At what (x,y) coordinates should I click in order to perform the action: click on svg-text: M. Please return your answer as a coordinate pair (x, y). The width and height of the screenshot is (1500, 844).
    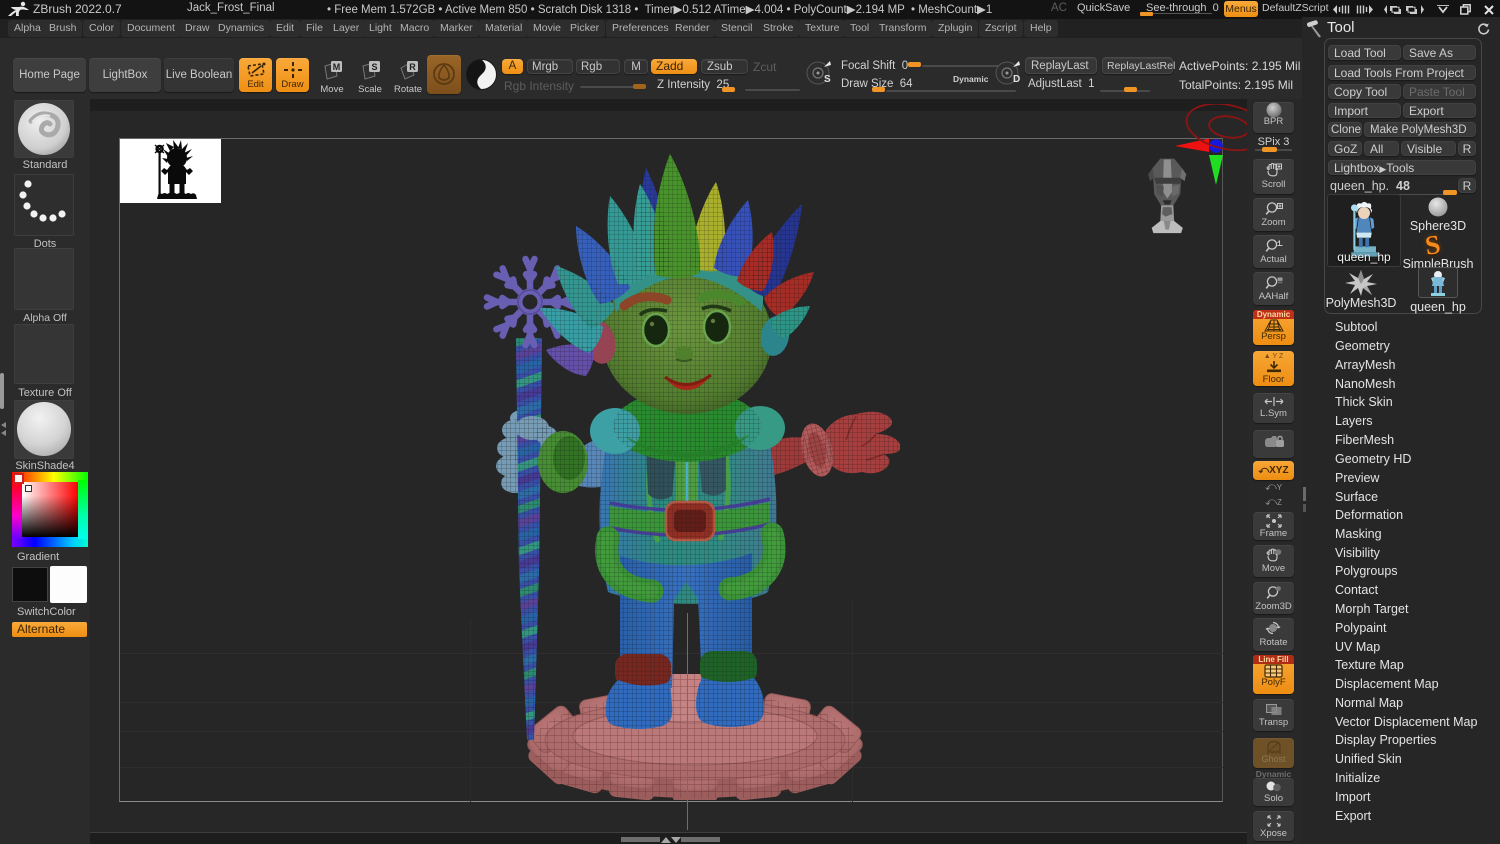
    Looking at the image, I should click on (337, 67).